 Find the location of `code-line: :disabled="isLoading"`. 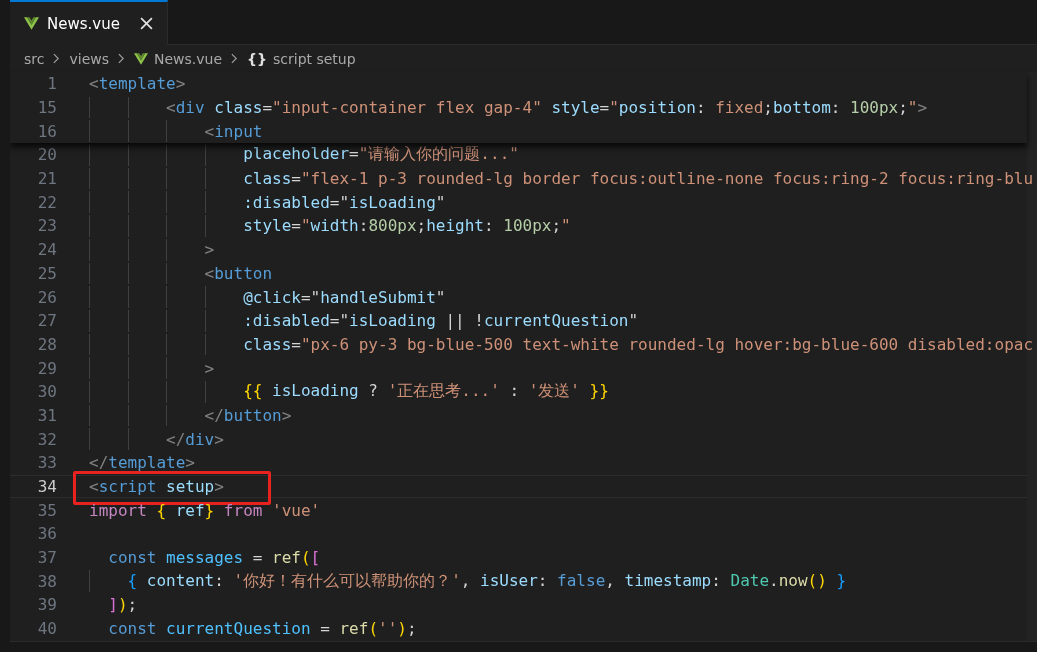

code-line: :disabled="isLoading" is located at coordinates (344, 202).